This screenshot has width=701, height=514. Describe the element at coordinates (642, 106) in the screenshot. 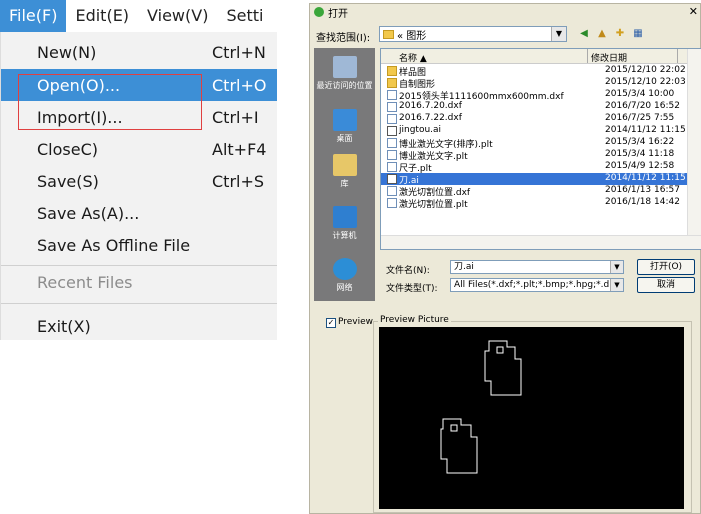

I see `file-date: 2016/7/20 16:52` at that location.